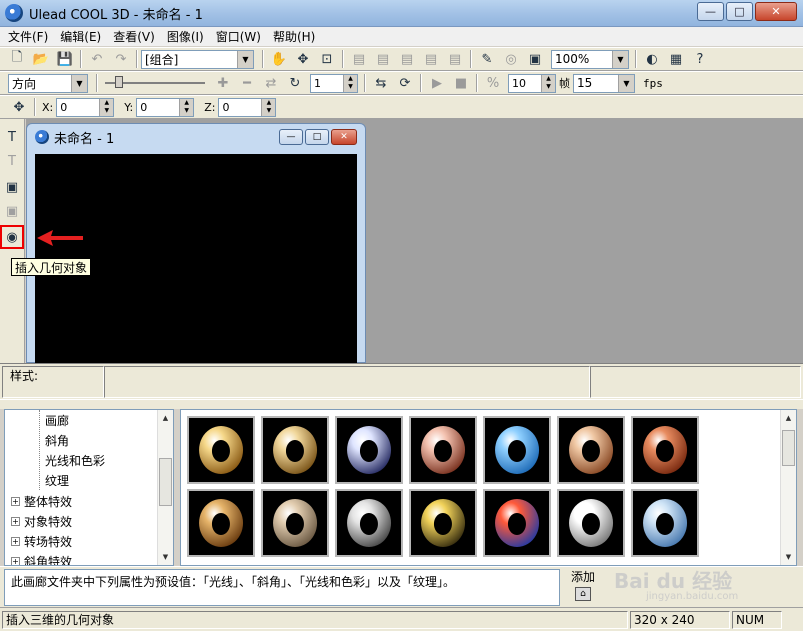 Image resolution: width=803 pixels, height=631 pixels. What do you see at coordinates (247, 107) in the screenshot?
I see `z-spinner: 0 ▲ ▼` at bounding box center [247, 107].